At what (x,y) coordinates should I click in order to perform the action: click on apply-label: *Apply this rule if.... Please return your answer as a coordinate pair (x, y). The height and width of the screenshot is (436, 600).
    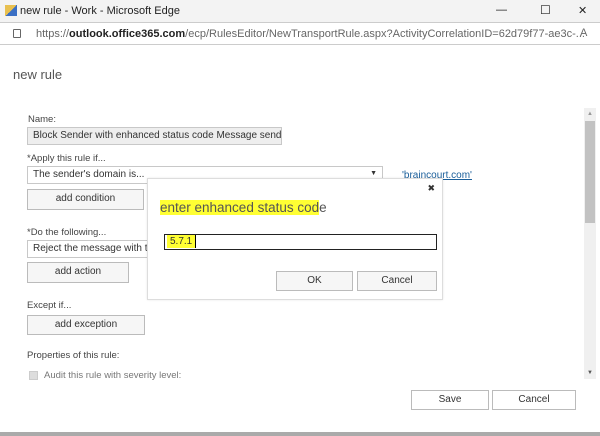
    Looking at the image, I should click on (66, 158).